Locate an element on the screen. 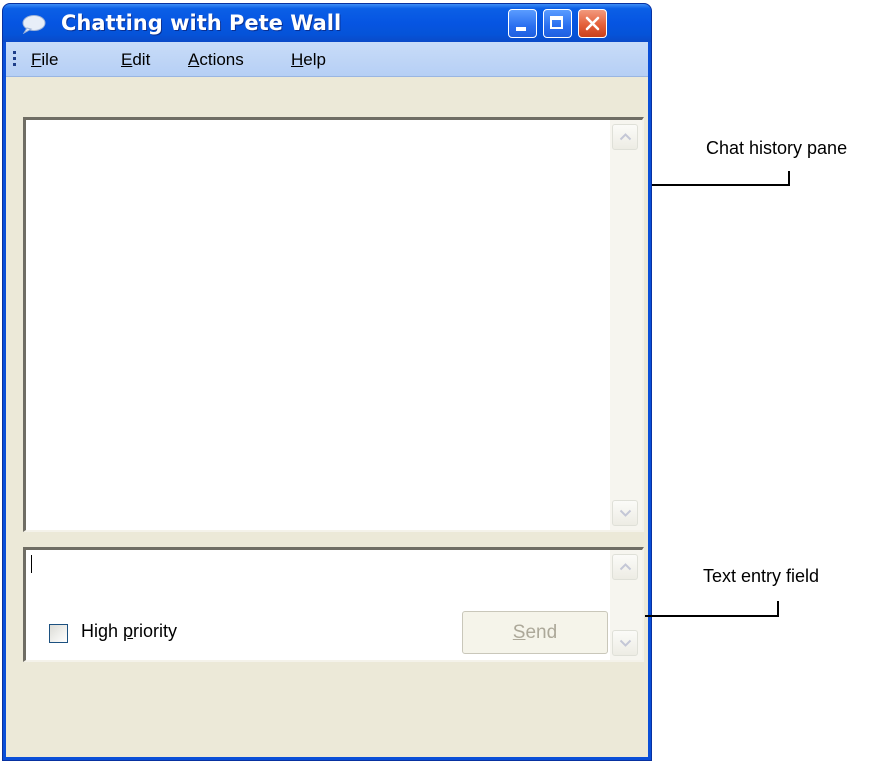 This screenshot has height=764, width=887. close-button is located at coordinates (592, 23).